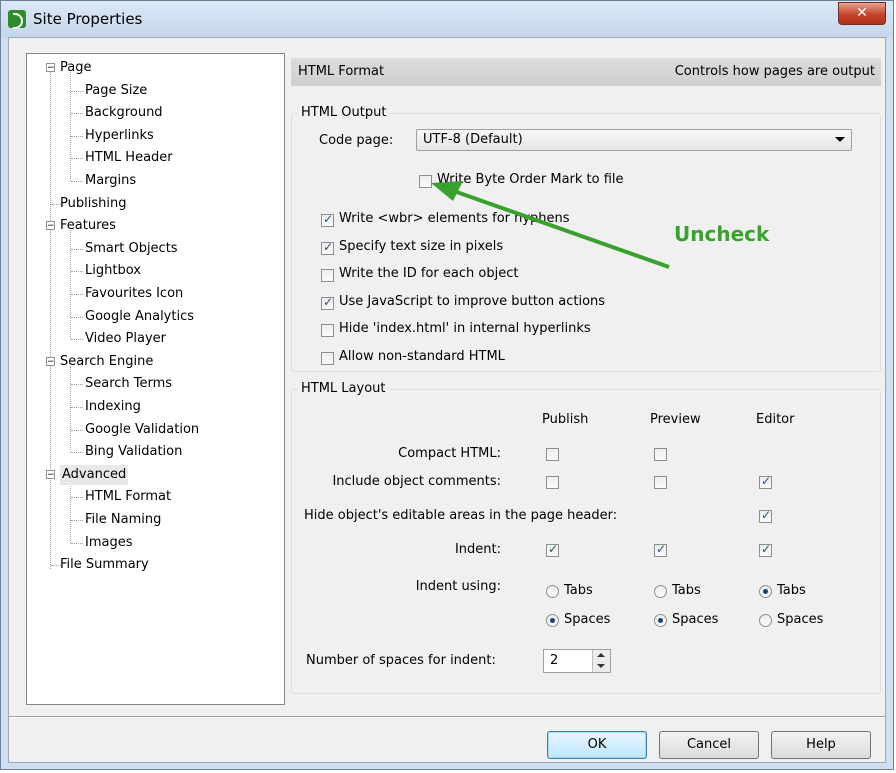 The image size is (896, 773). Describe the element at coordinates (722, 234) in the screenshot. I see `annotation-label: Uncheck` at that location.